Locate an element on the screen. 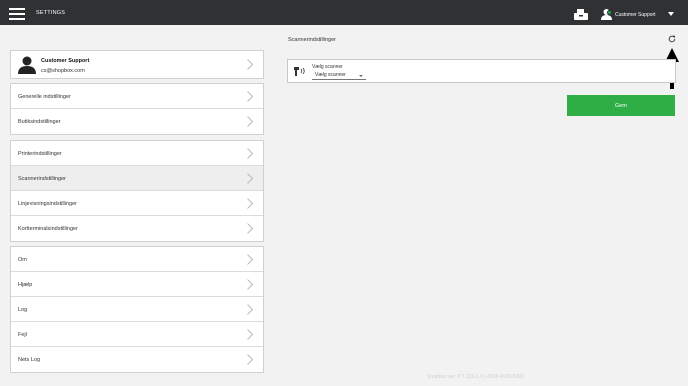 Image resolution: width=688 pixels, height=386 pixels. online-status-dot is located at coordinates (609, 12).